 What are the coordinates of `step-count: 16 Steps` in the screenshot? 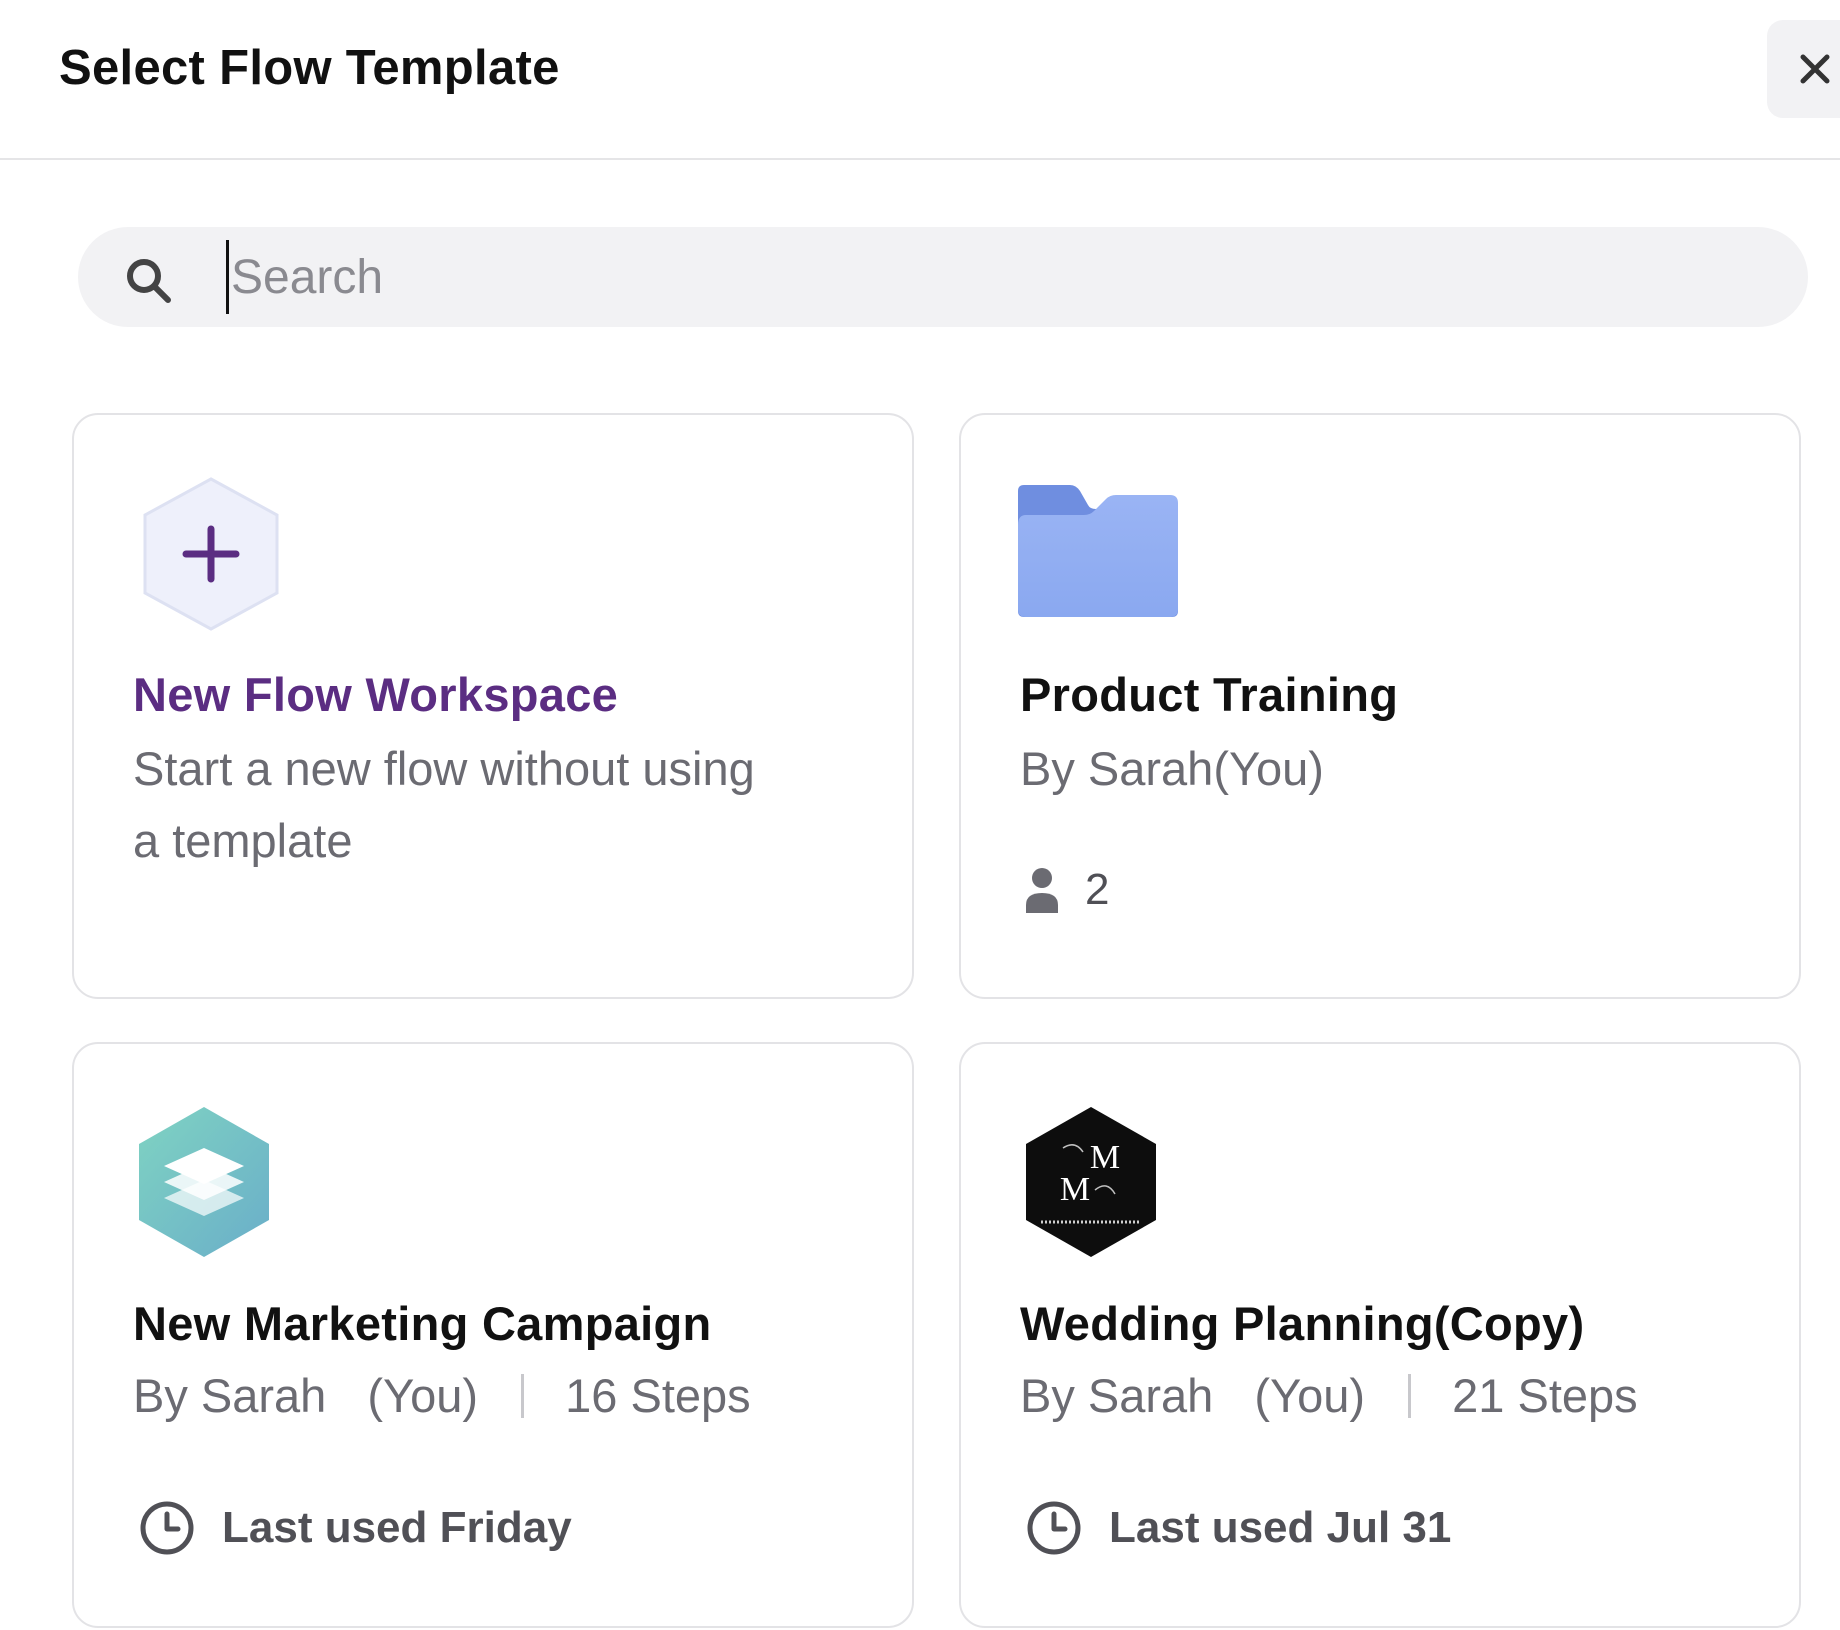 It's located at (658, 1395).